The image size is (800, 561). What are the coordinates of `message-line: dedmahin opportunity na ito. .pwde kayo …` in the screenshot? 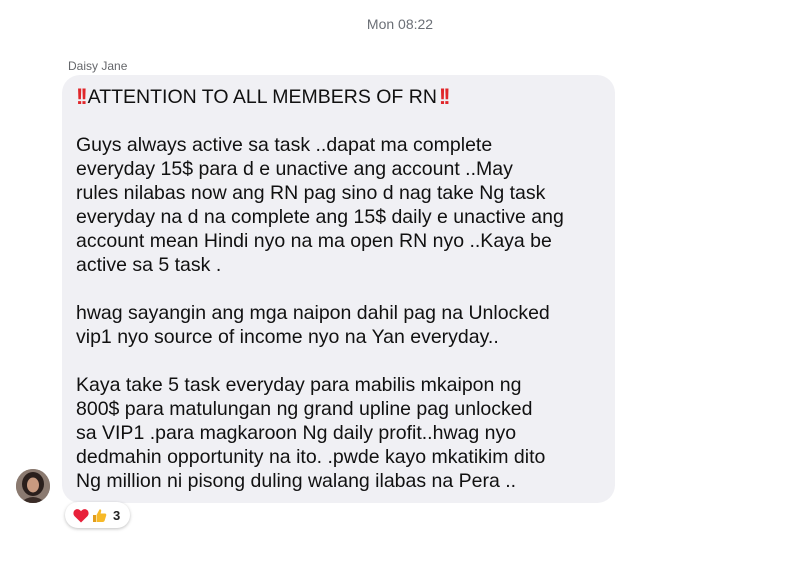 It's located at (311, 457).